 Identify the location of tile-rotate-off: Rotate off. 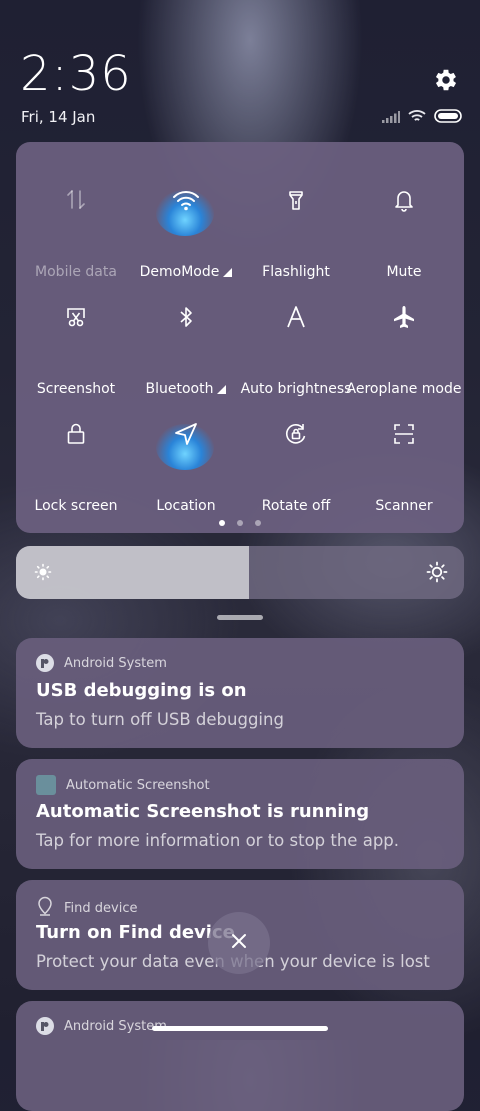
(296, 457).